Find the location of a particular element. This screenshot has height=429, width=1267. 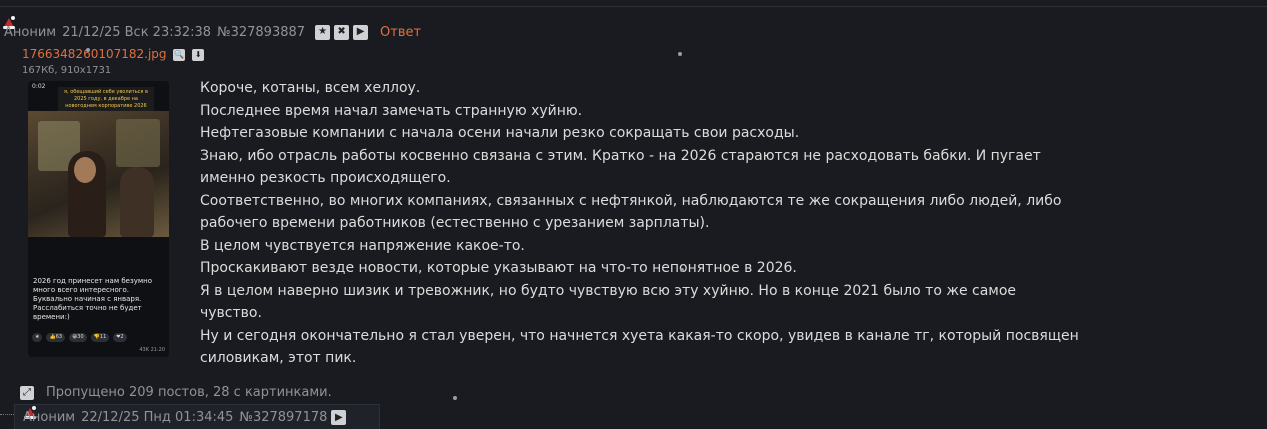

reply-link: Ответ is located at coordinates (400, 32).